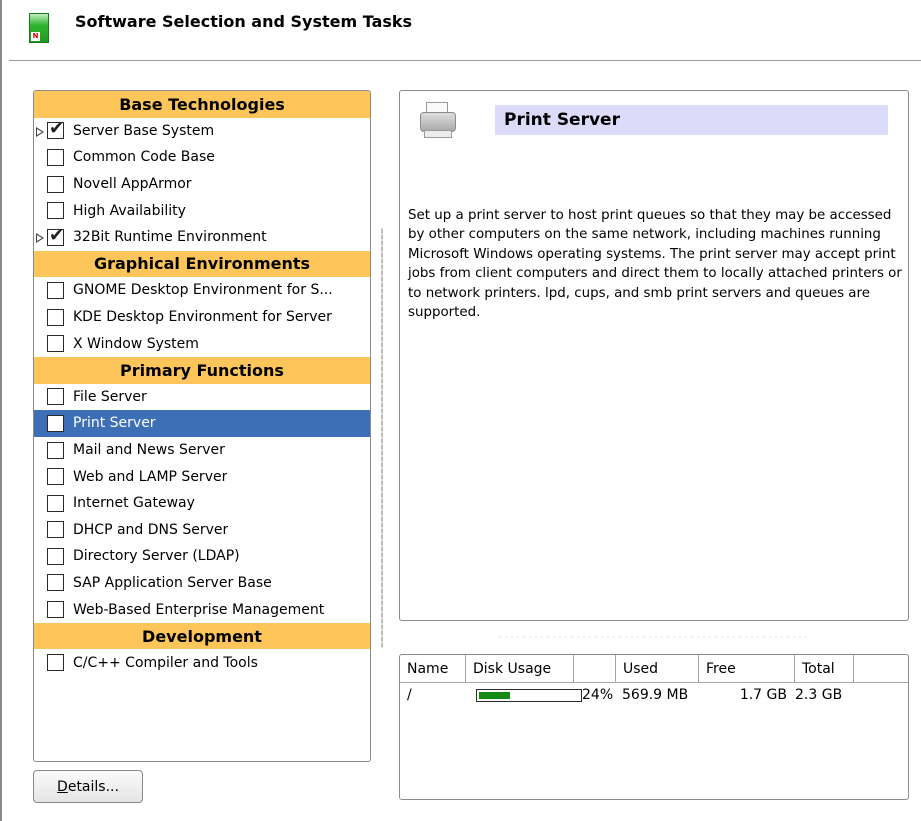 This screenshot has width=921, height=821. Describe the element at coordinates (382, 438) in the screenshot. I see `vertical-splitter-handle` at that location.